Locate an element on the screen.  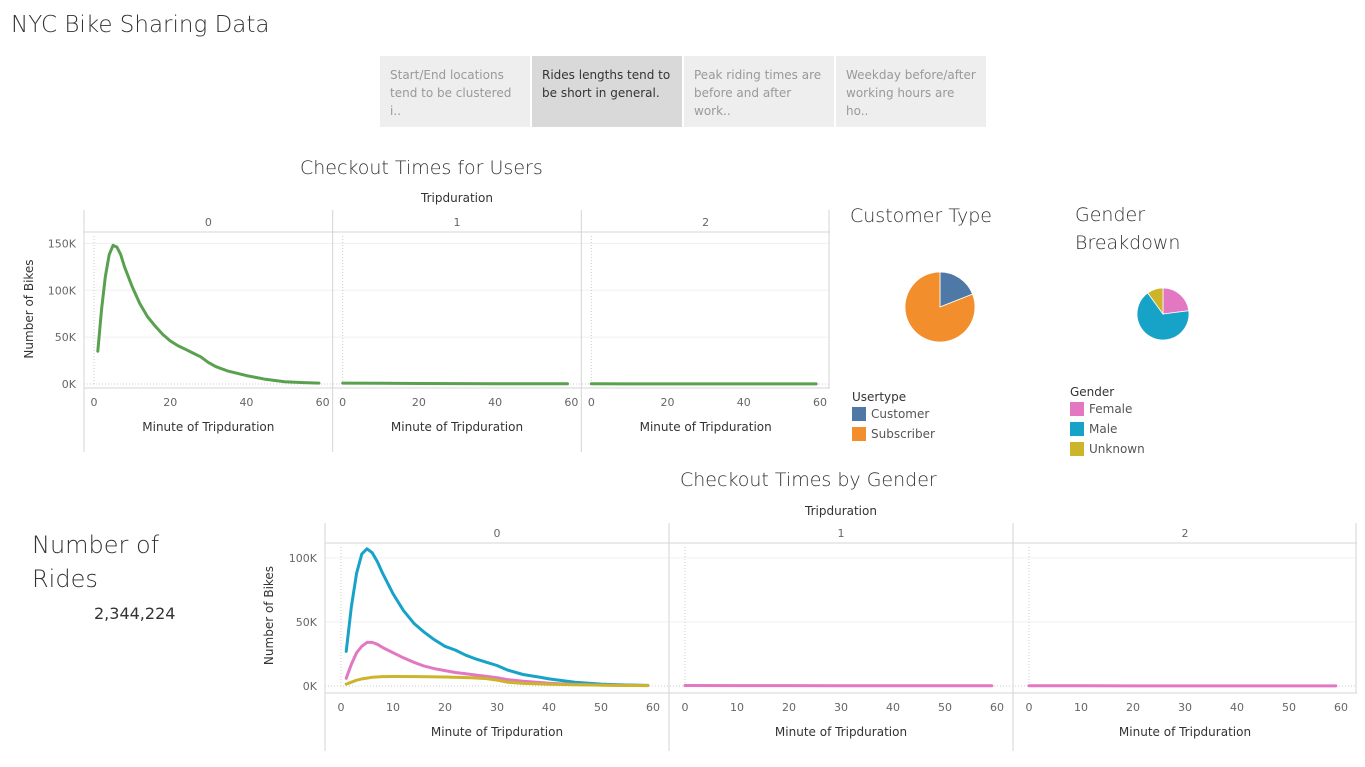
legend-item-subscriber: Subscriber is located at coordinates (893, 434).